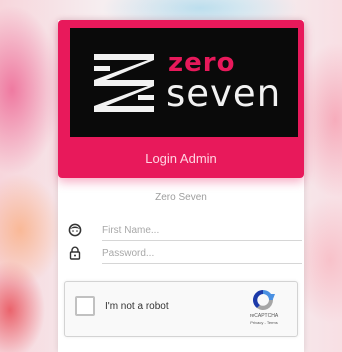 This screenshot has height=352, width=342. I want to click on recaptcha-label: I'm not a robot, so click(137, 306).